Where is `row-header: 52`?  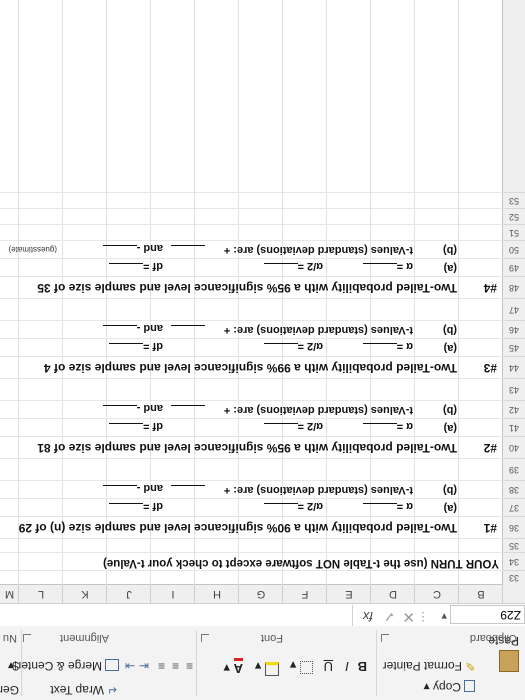 row-header: 52 is located at coordinates (514, 216).